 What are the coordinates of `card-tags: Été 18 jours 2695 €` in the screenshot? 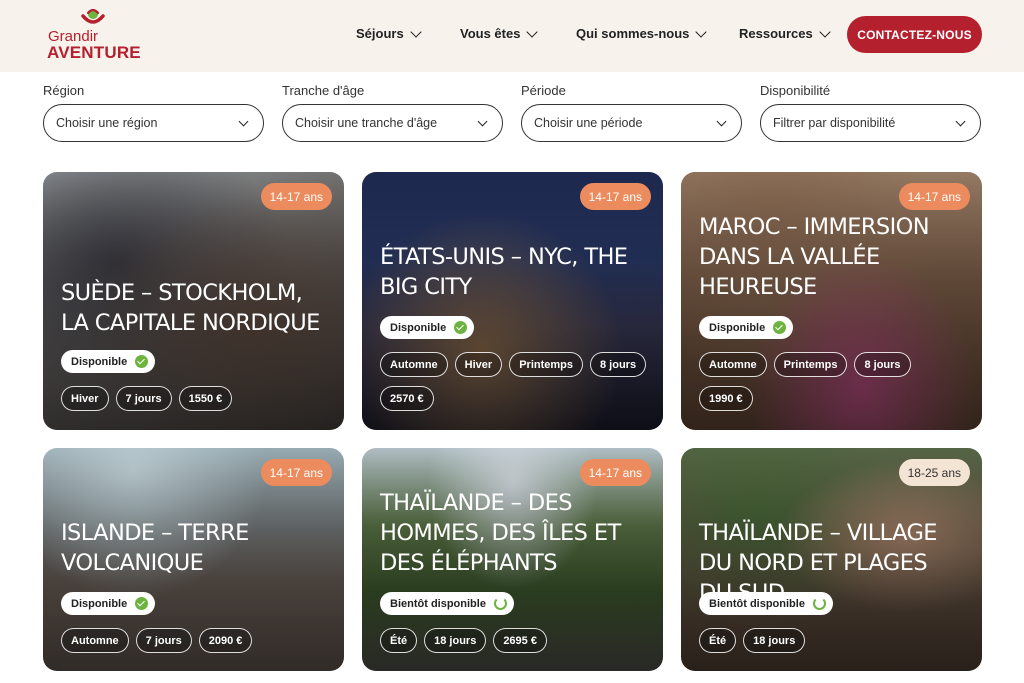 It's located at (515, 640).